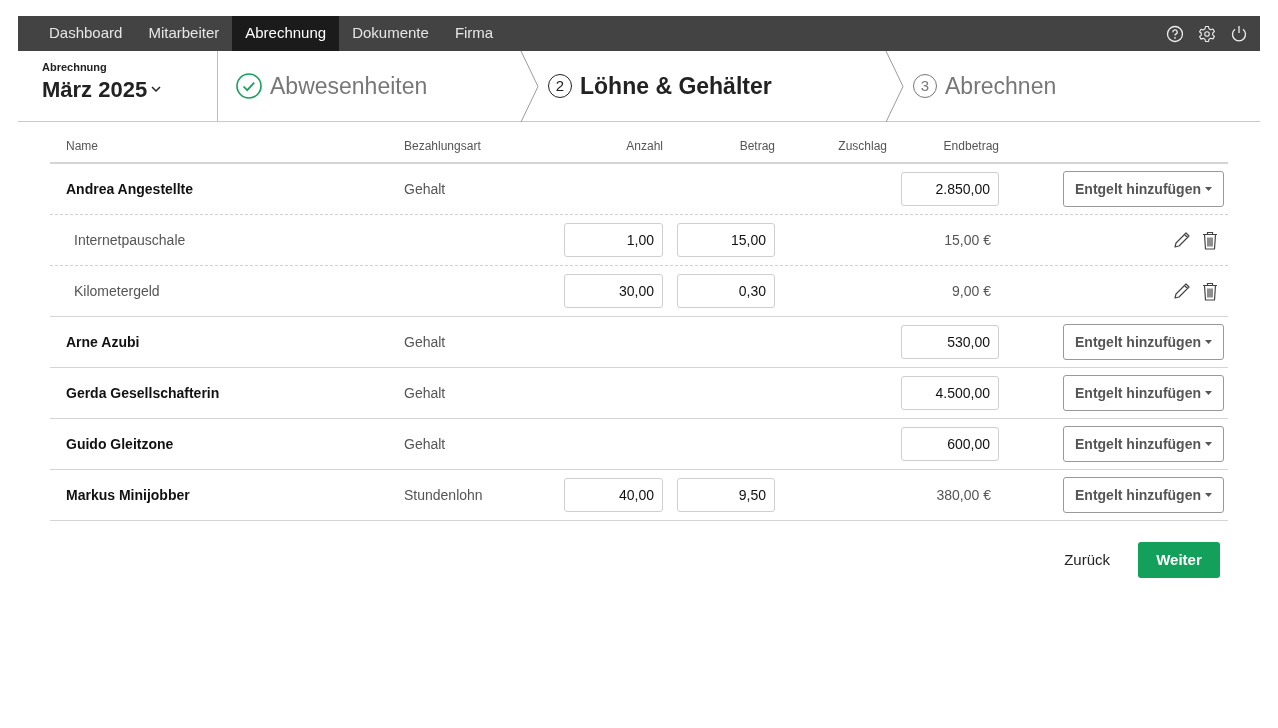 This screenshot has height=728, width=1278. I want to click on name-cell-text: Arne Azubi, so click(103, 342).